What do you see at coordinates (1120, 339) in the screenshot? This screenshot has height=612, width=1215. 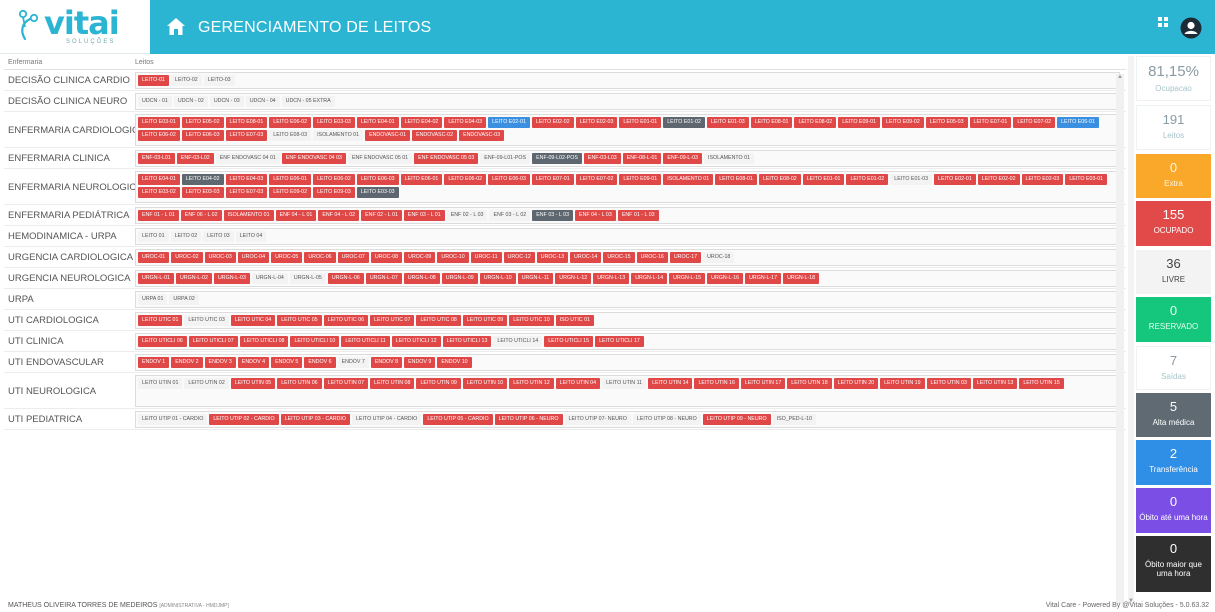 I see `table-scrollbar: ▲` at bounding box center [1120, 339].